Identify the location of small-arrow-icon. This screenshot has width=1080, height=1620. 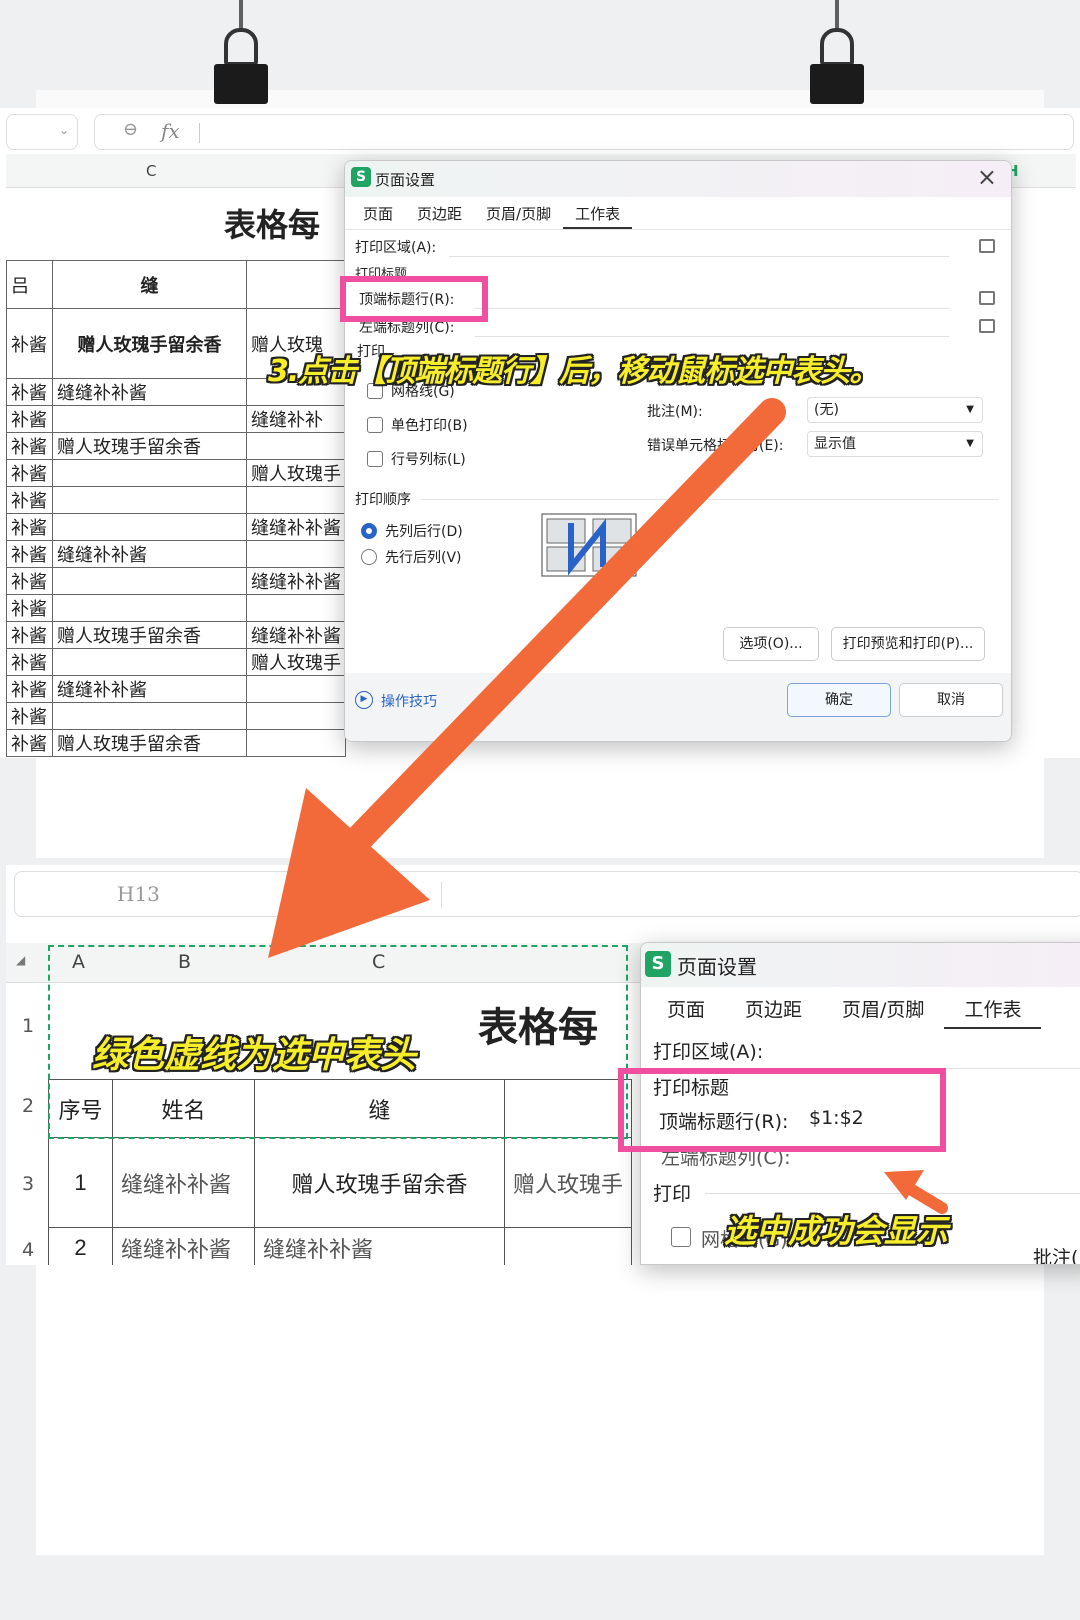
(916, 1192).